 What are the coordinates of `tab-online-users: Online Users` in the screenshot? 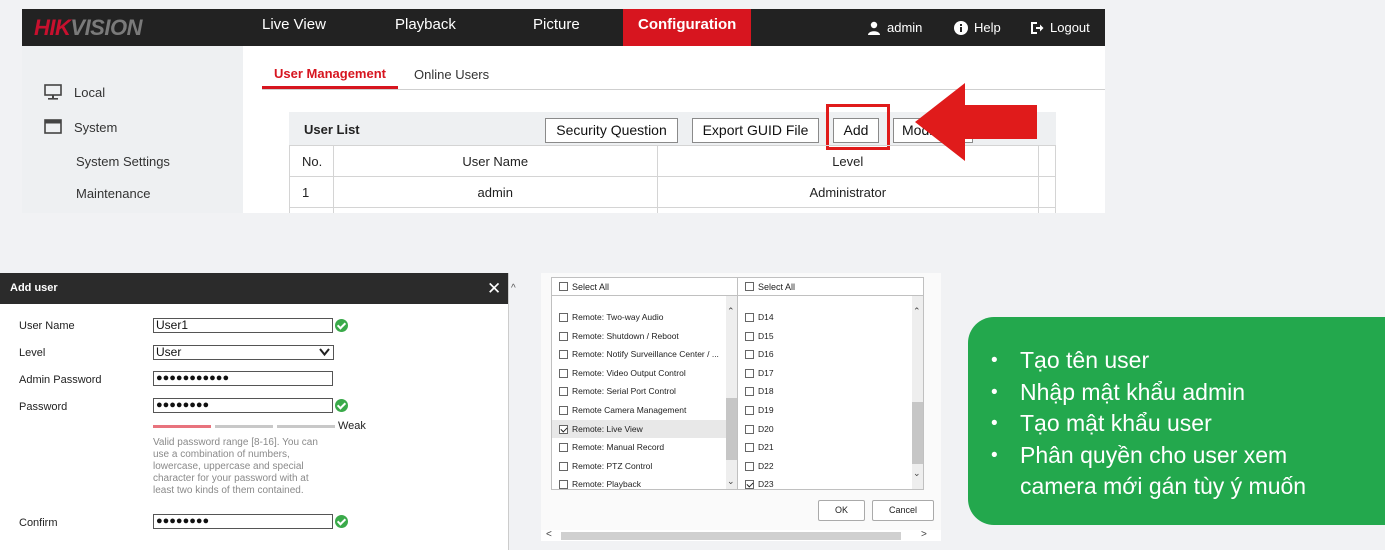 It's located at (451, 74).